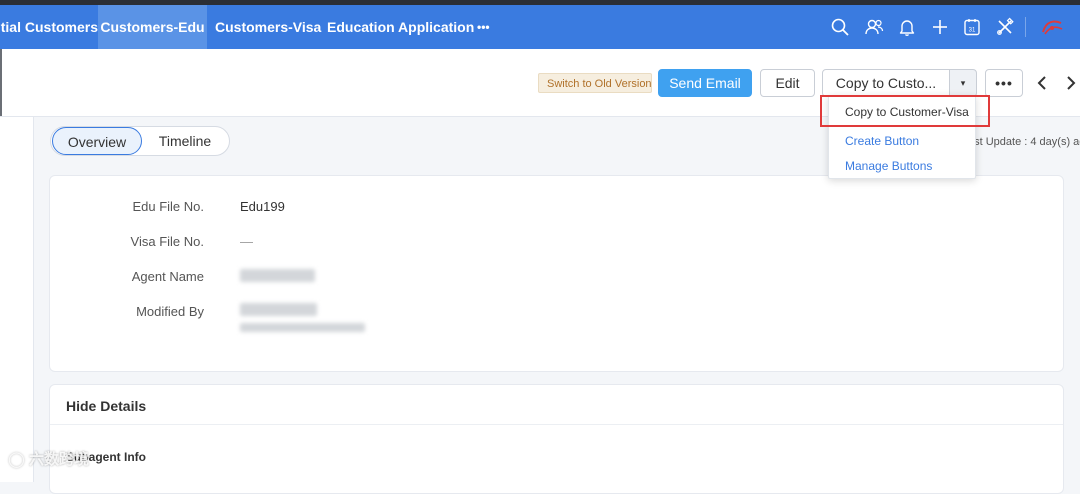 The image size is (1080, 494). Describe the element at coordinates (874, 27) in the screenshot. I see `contacts-icon` at that location.